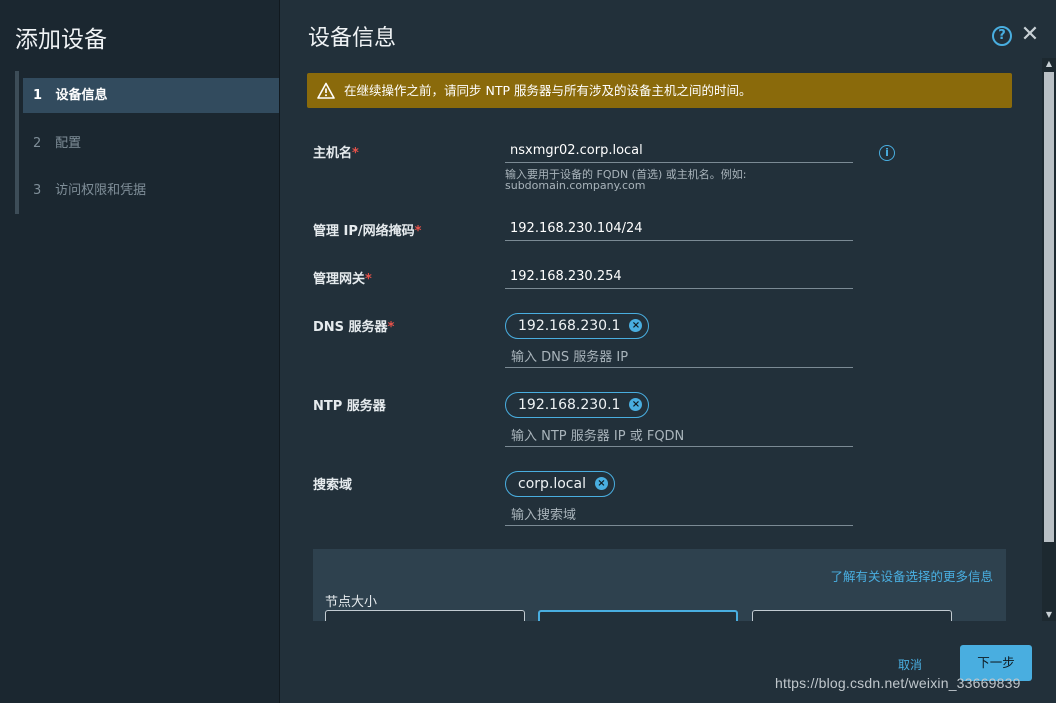 This screenshot has height=703, width=1056. I want to click on vertical-scrollbar: ▲ ▼, so click(1049, 339).